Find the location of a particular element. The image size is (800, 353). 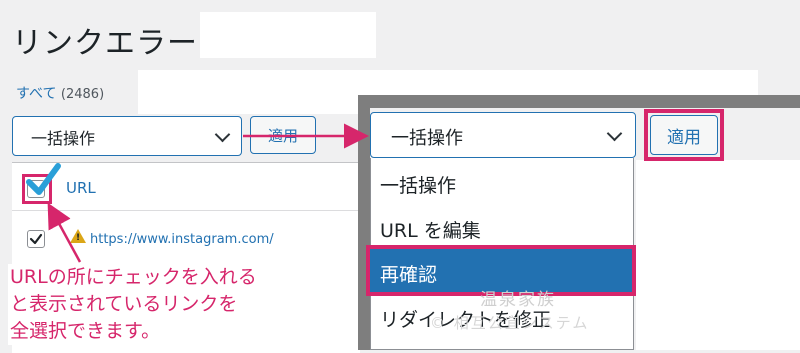

annotation-note: URLの所にチェックを入れる と表示されているリンクを 全選択できます。 is located at coordinates (185, 304).